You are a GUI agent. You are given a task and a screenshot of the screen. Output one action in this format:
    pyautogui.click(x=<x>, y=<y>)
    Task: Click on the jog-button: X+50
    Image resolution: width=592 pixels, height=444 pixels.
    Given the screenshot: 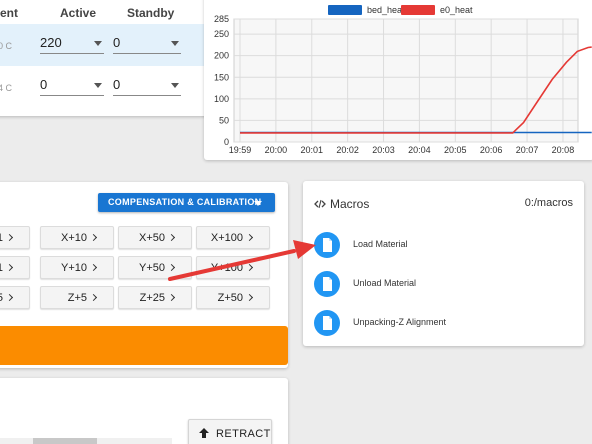 What is the action you would take?
    pyautogui.click(x=155, y=237)
    